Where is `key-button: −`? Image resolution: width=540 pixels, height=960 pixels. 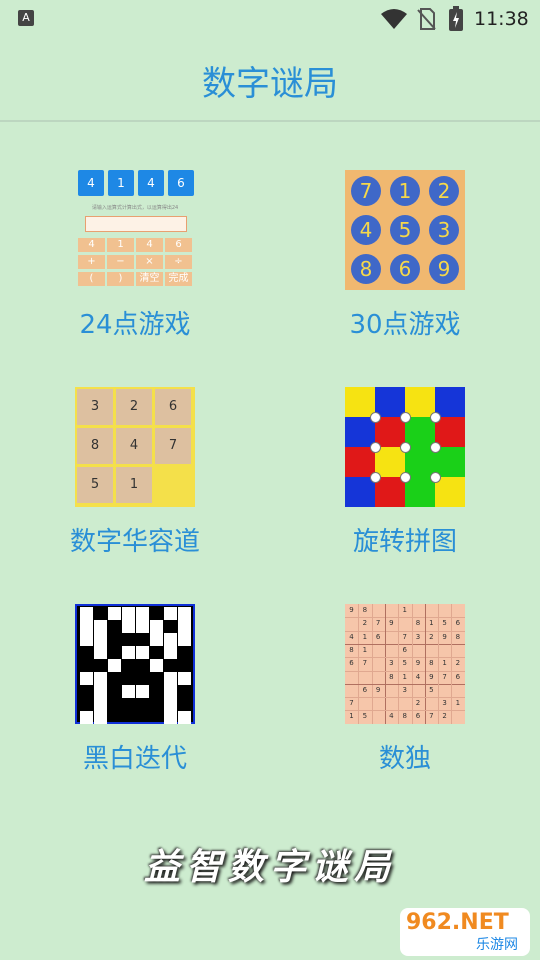 key-button: − is located at coordinates (120, 262).